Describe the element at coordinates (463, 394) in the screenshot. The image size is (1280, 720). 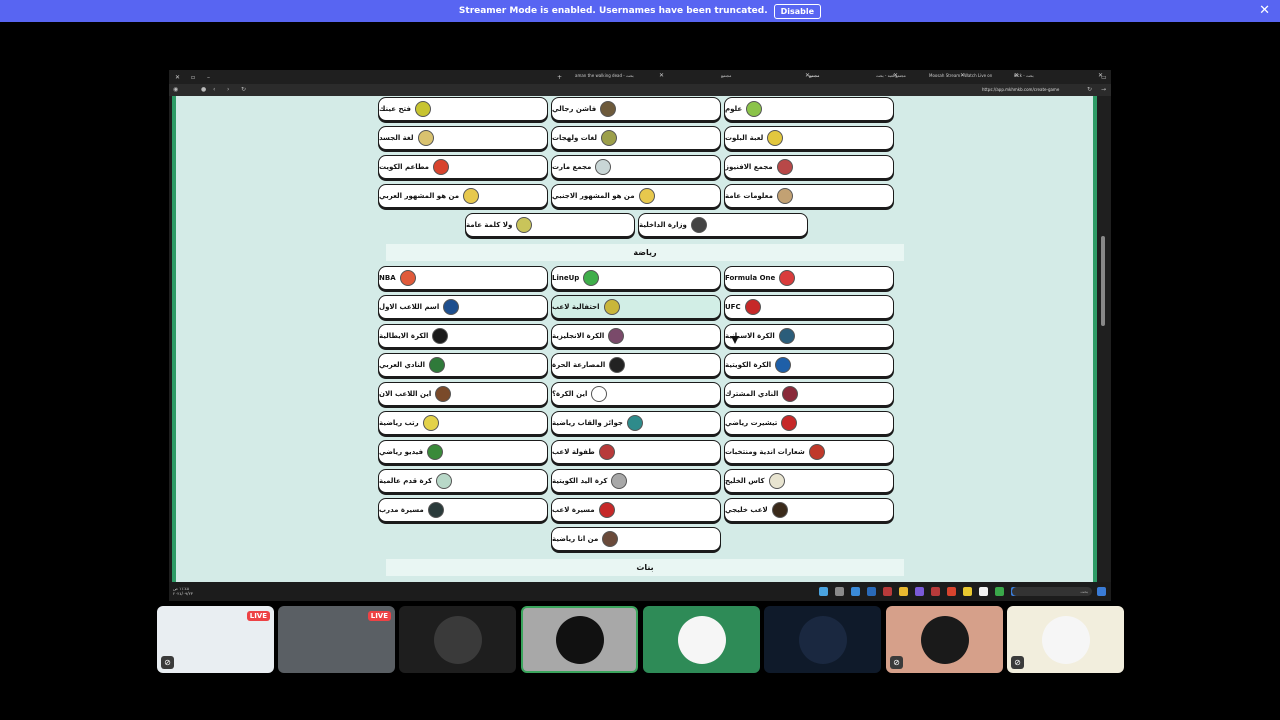
I see `category-card: اين اللاعب الان` at that location.